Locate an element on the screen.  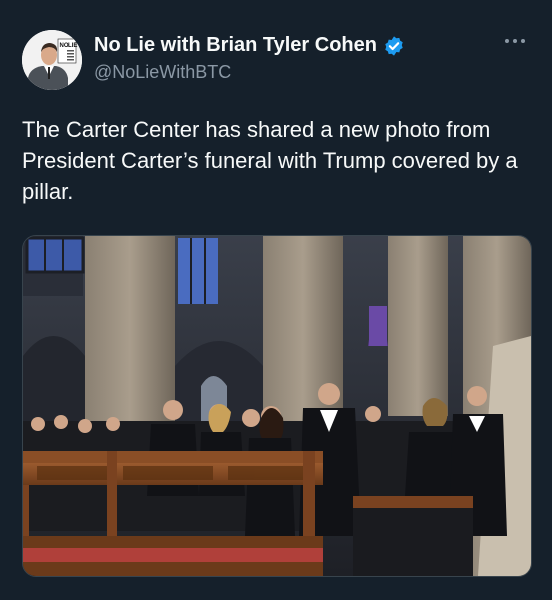
avatar-image: NO LIE is located at coordinates (52, 60).